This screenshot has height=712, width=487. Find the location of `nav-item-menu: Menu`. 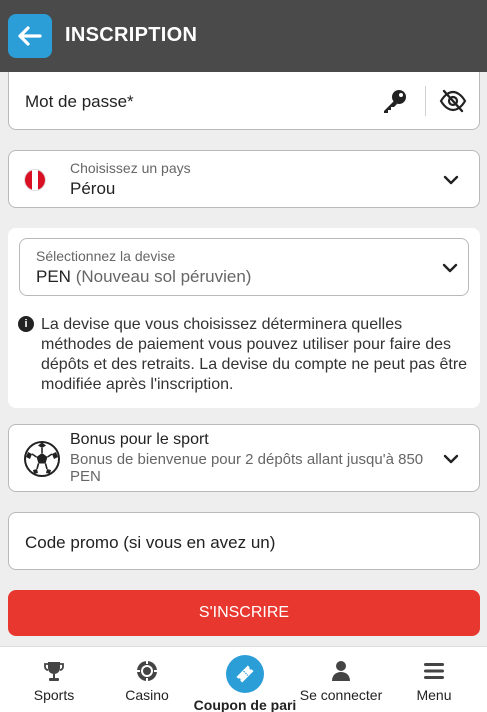

nav-item-menu: Menu is located at coordinates (434, 679).